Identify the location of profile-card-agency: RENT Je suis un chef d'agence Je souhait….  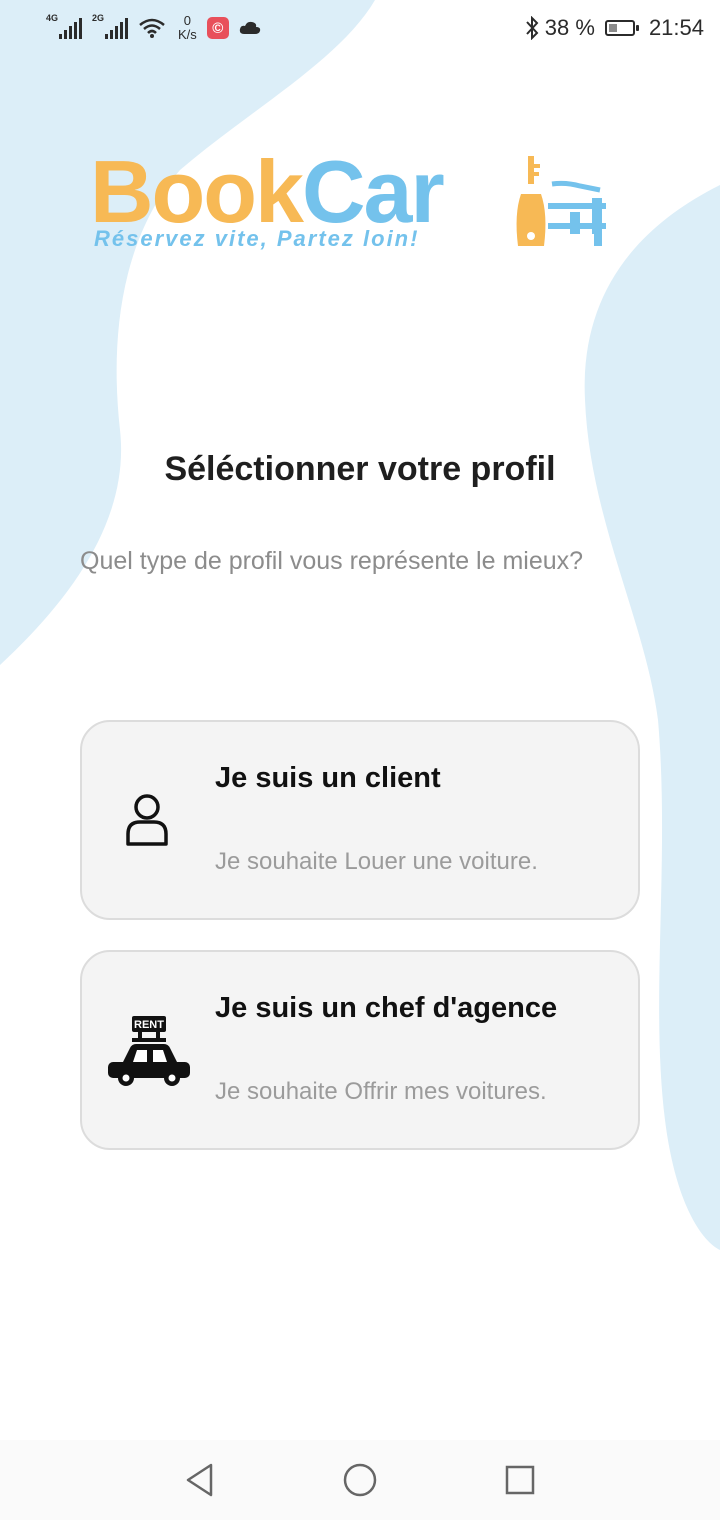
(360, 1050).